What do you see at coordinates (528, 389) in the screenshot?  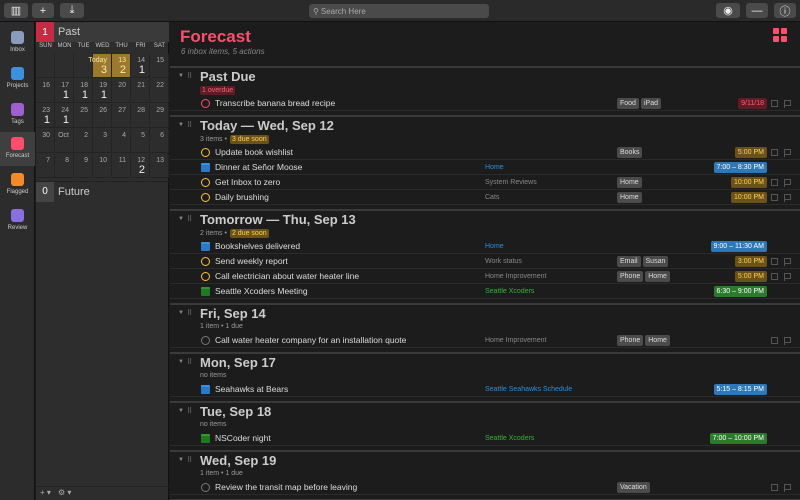 I see `task-project: Seattle Seahawks Schedule` at bounding box center [528, 389].